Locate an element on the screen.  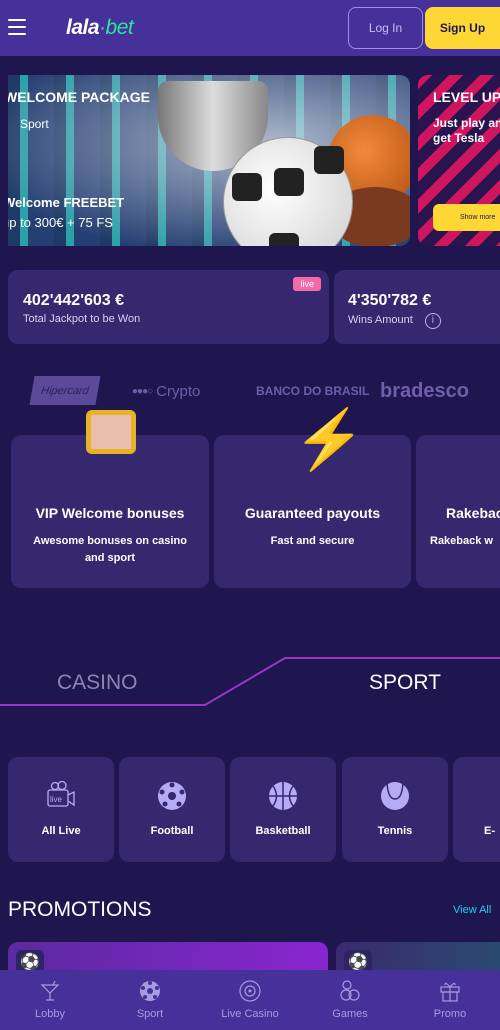
sport-item-basketball: Basketball is located at coordinates (283, 809).